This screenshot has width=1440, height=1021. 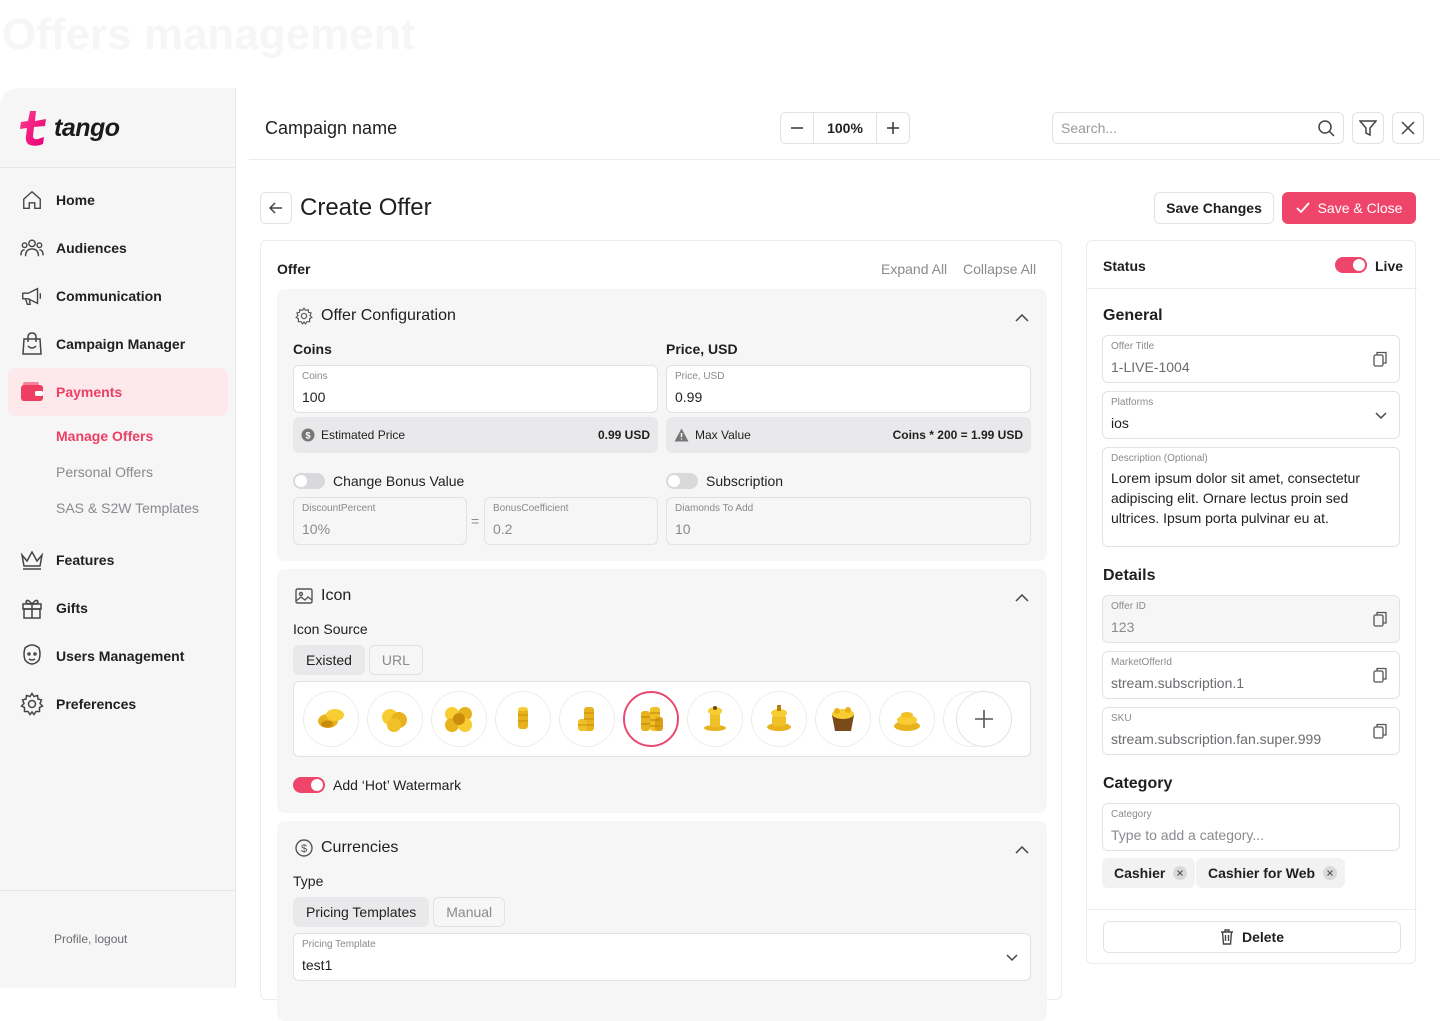 I want to click on coin-stack-icon-selected, so click(x=651, y=719).